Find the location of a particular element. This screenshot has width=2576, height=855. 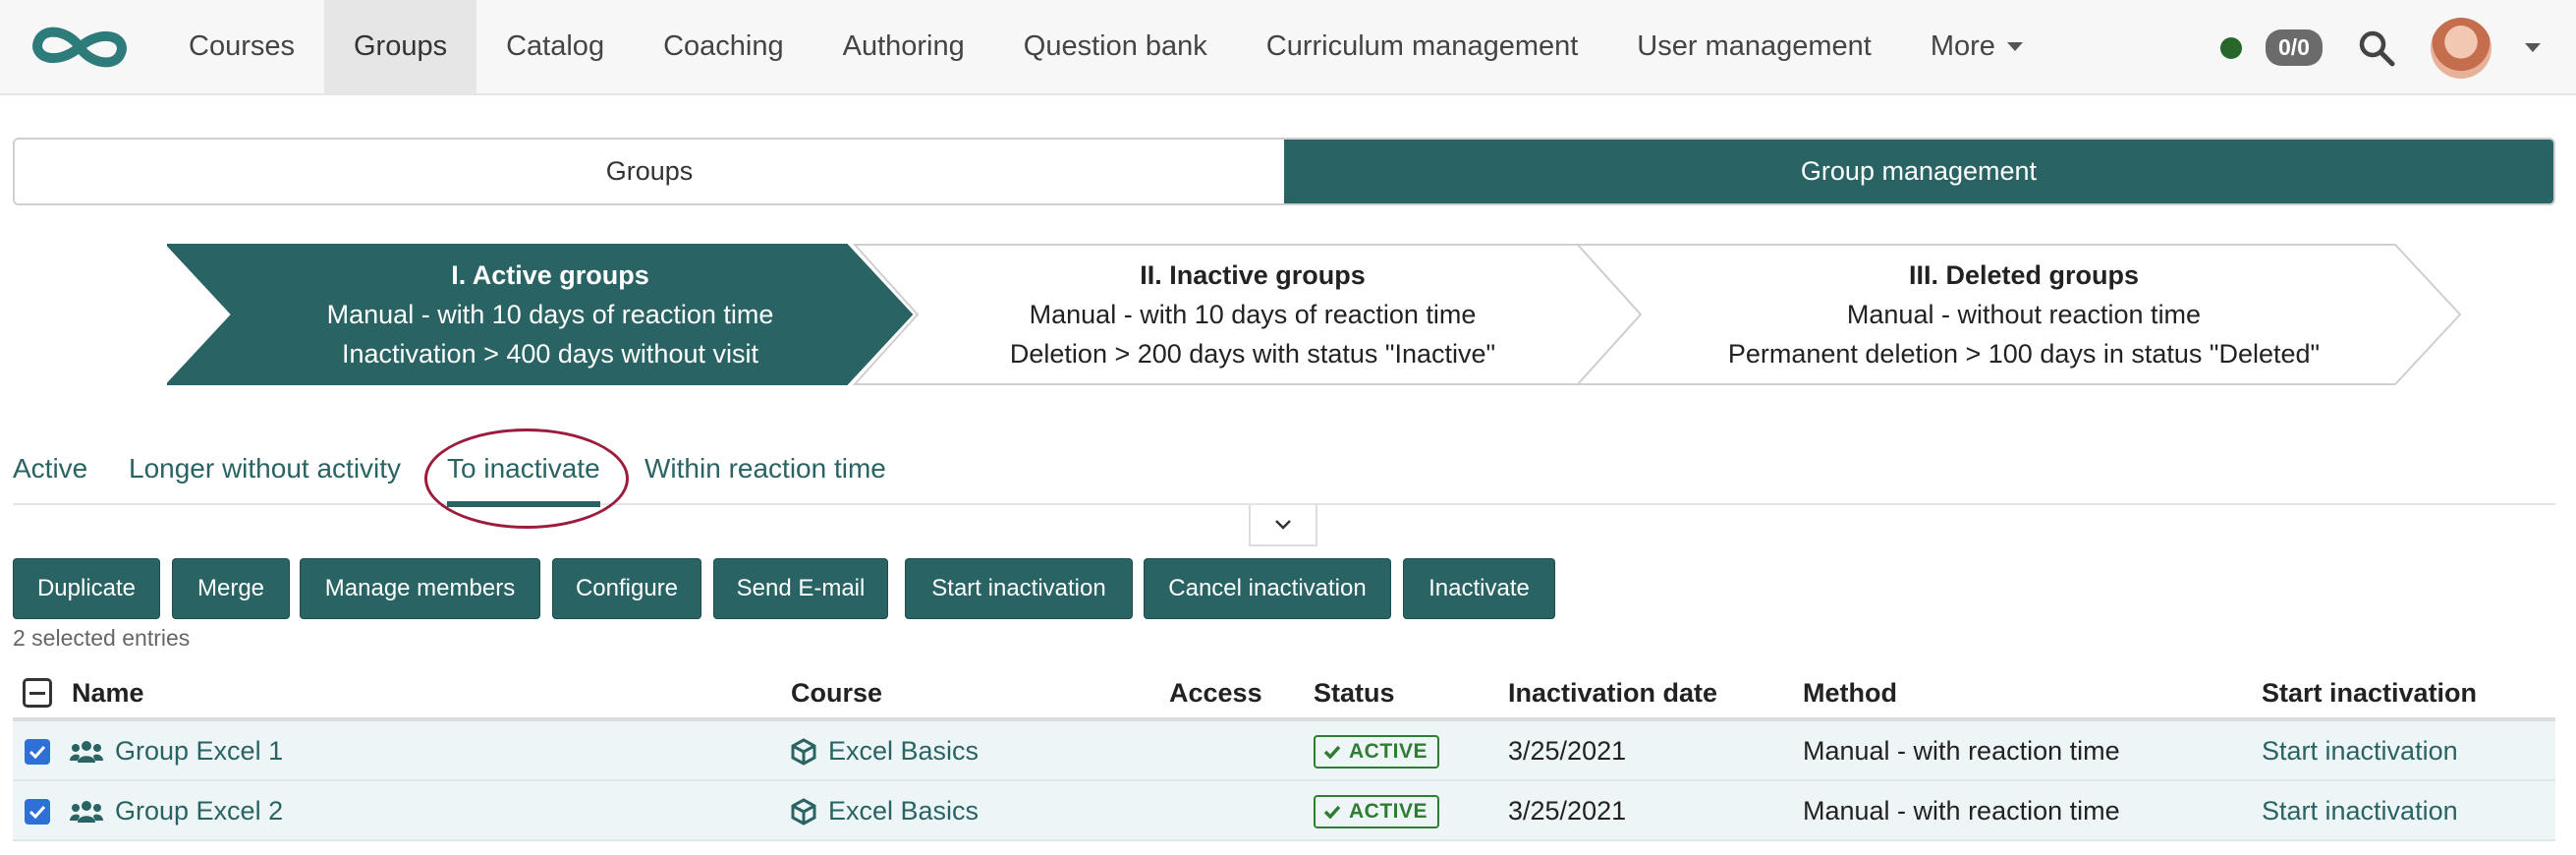

inactivate-button: Inactivate is located at coordinates (1479, 588).